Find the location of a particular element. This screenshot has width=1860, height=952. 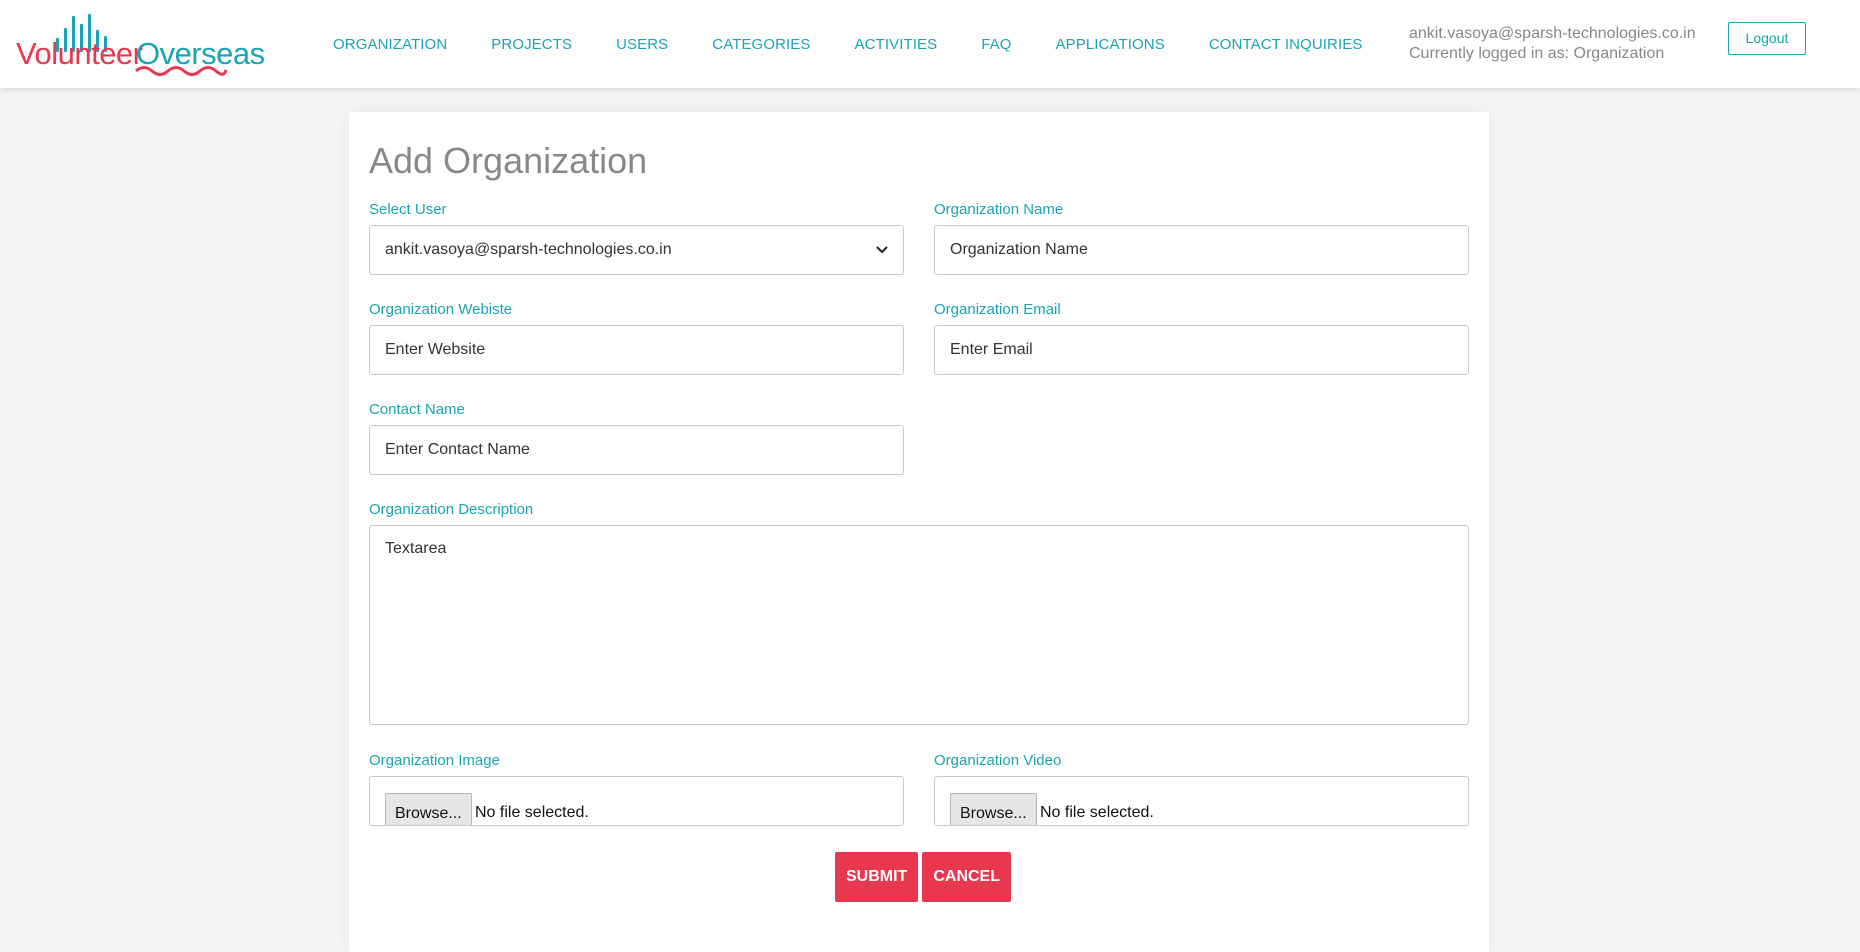

cancel-button: CANCEL is located at coordinates (966, 877).